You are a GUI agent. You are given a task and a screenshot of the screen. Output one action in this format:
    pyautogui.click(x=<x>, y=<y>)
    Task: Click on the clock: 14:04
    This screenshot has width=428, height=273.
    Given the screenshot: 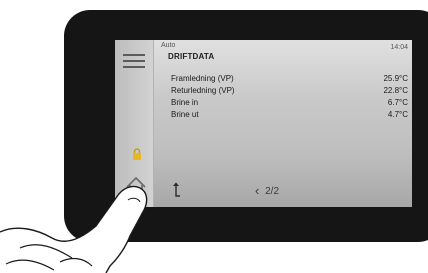 What is the action you would take?
    pyautogui.click(x=399, y=47)
    